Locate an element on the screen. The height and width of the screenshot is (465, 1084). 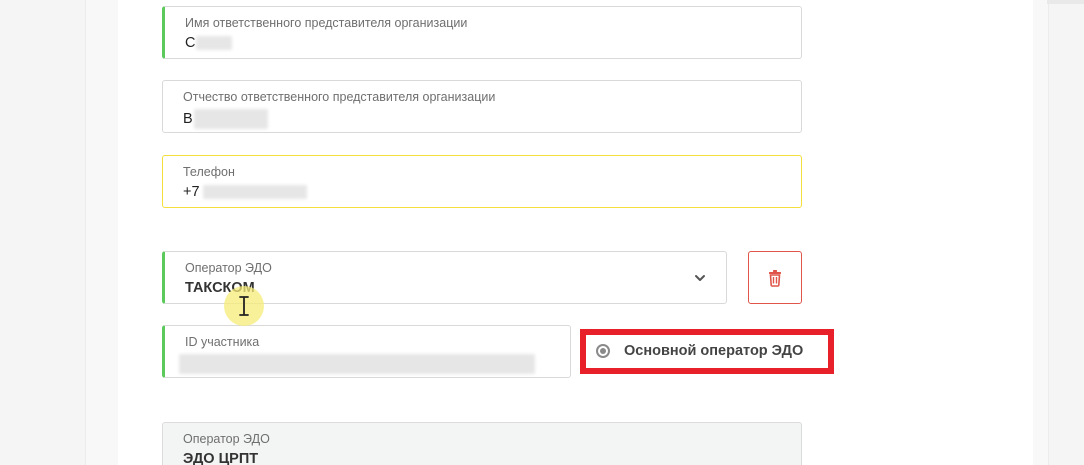
edo-operator-label: Оператор ЭДО is located at coordinates (228, 268).